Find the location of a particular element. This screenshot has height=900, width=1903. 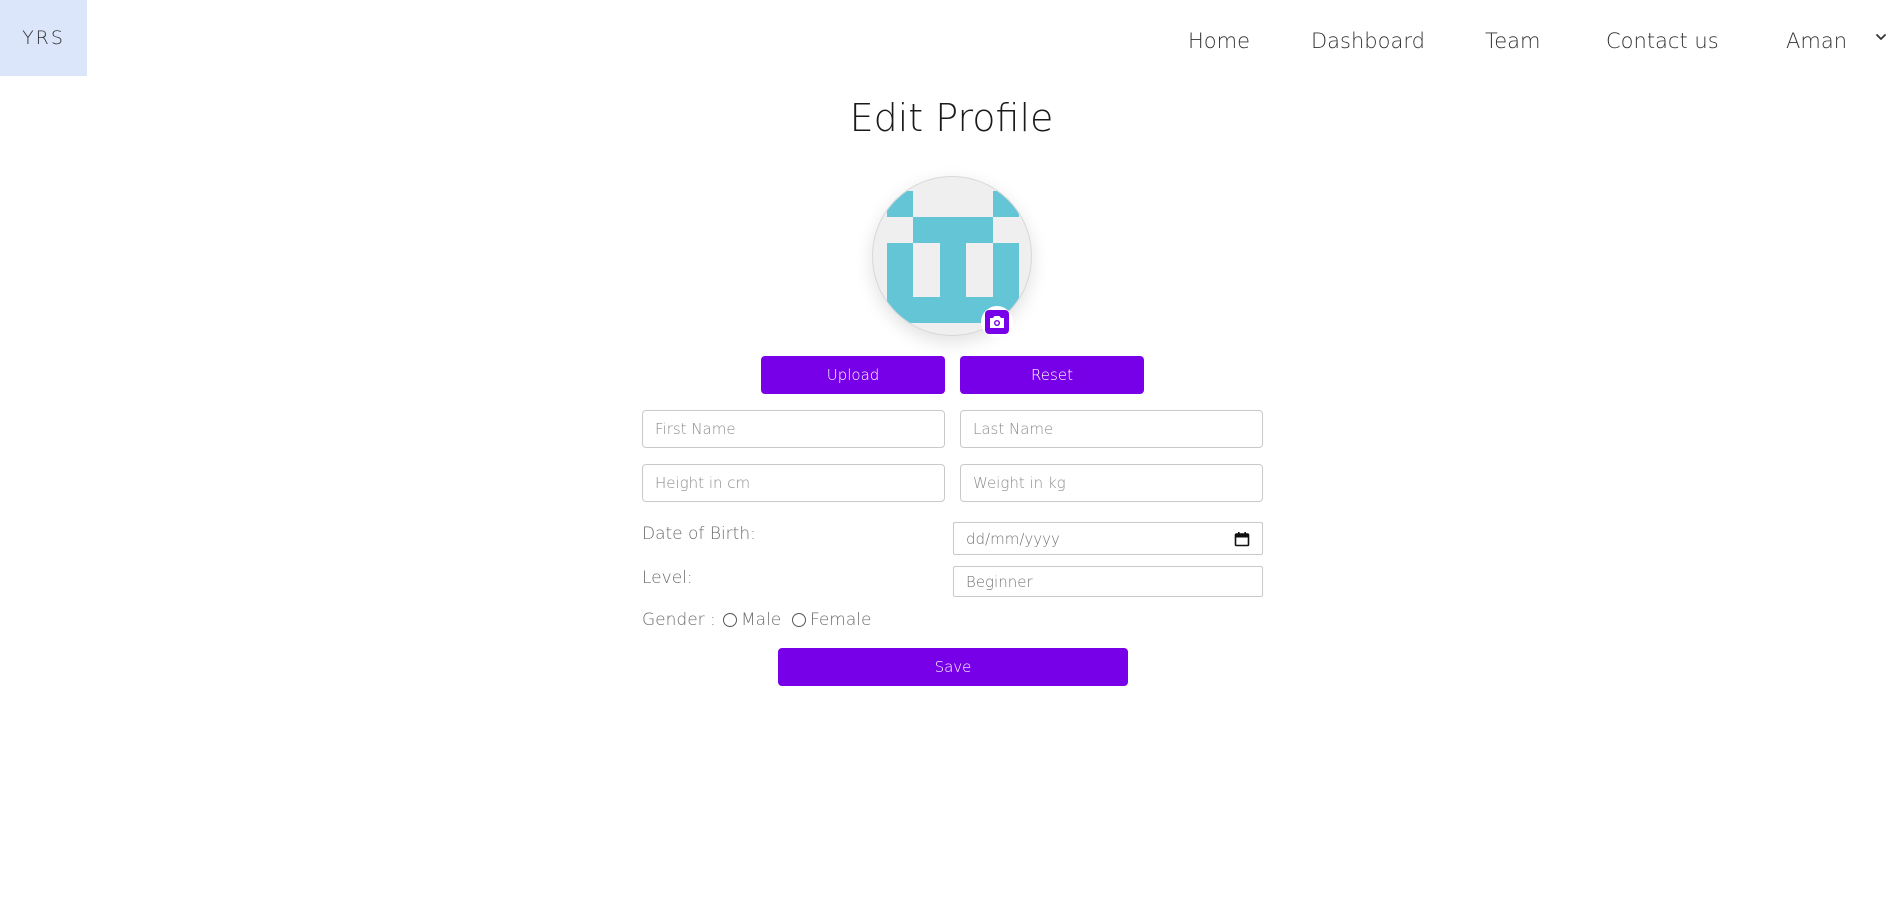

nav-home: Home is located at coordinates (1219, 41).